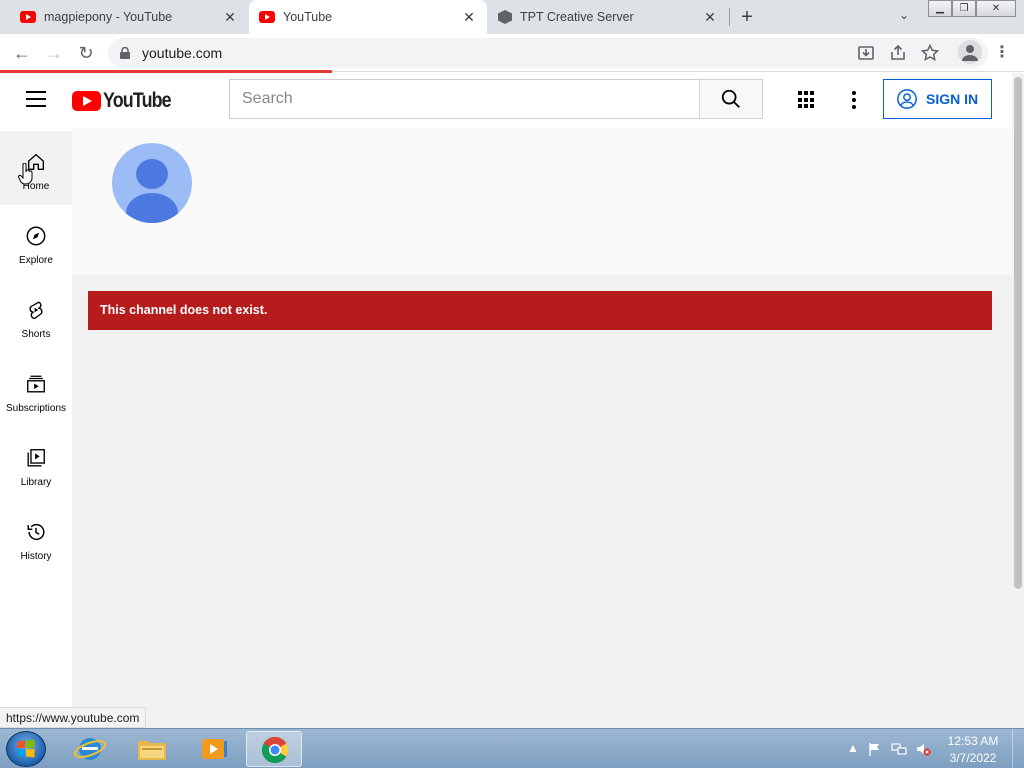  I want to click on windows-taskbar: ▲ 12:53 AM 3/7/2022, so click(512, 748).